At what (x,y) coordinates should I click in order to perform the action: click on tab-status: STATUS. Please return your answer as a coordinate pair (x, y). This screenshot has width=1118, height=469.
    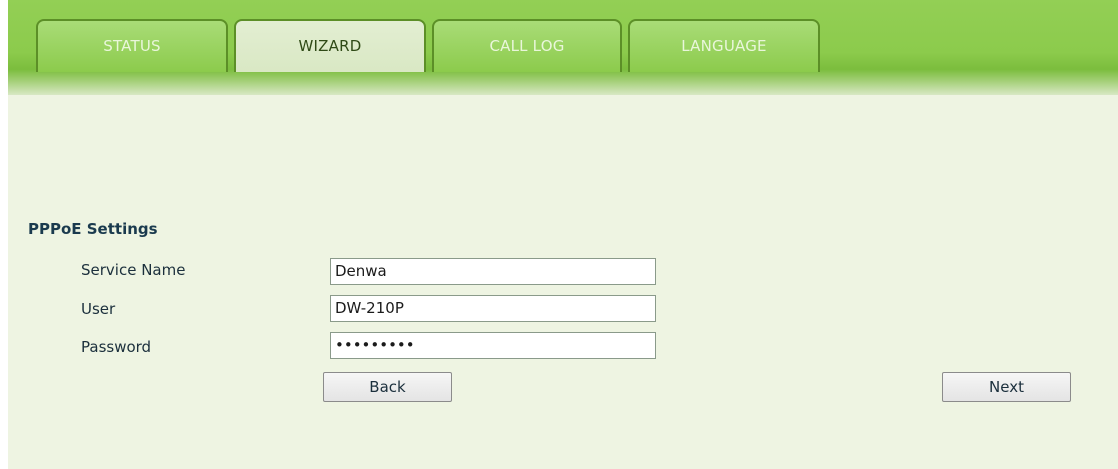
    Looking at the image, I should click on (132, 45).